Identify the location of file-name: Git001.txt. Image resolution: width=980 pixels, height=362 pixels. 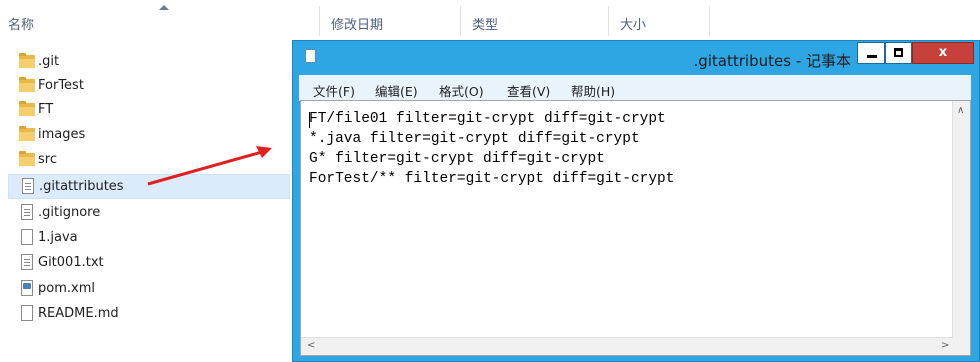
(71, 262).